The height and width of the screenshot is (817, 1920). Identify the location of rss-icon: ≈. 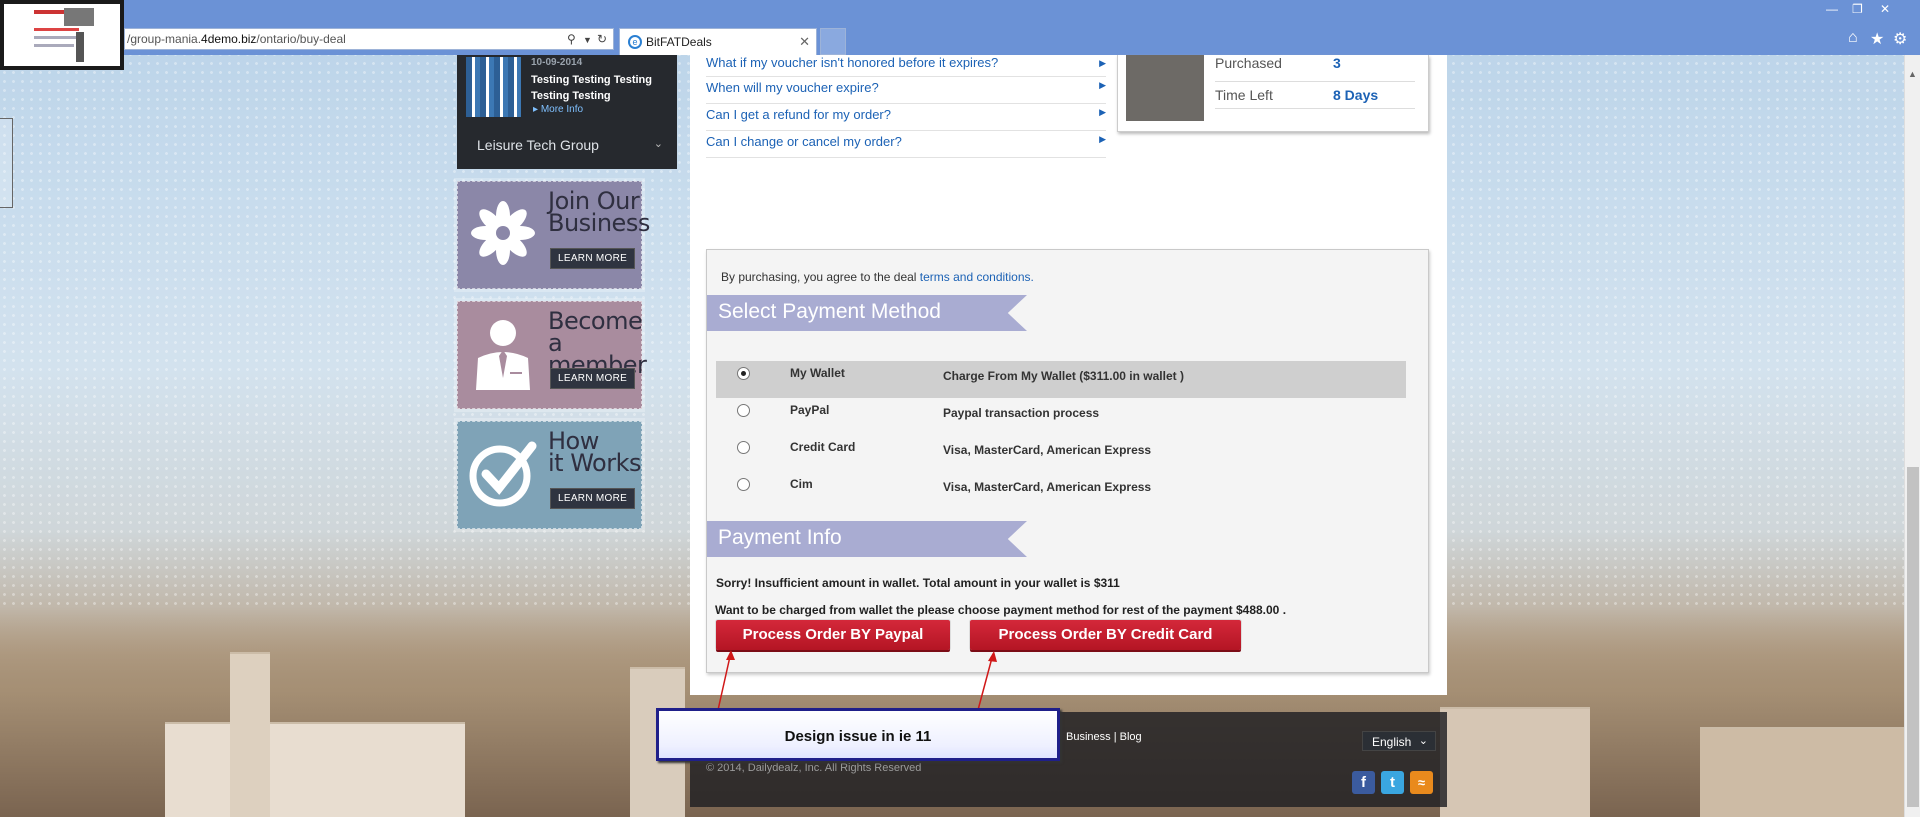
(1421, 782).